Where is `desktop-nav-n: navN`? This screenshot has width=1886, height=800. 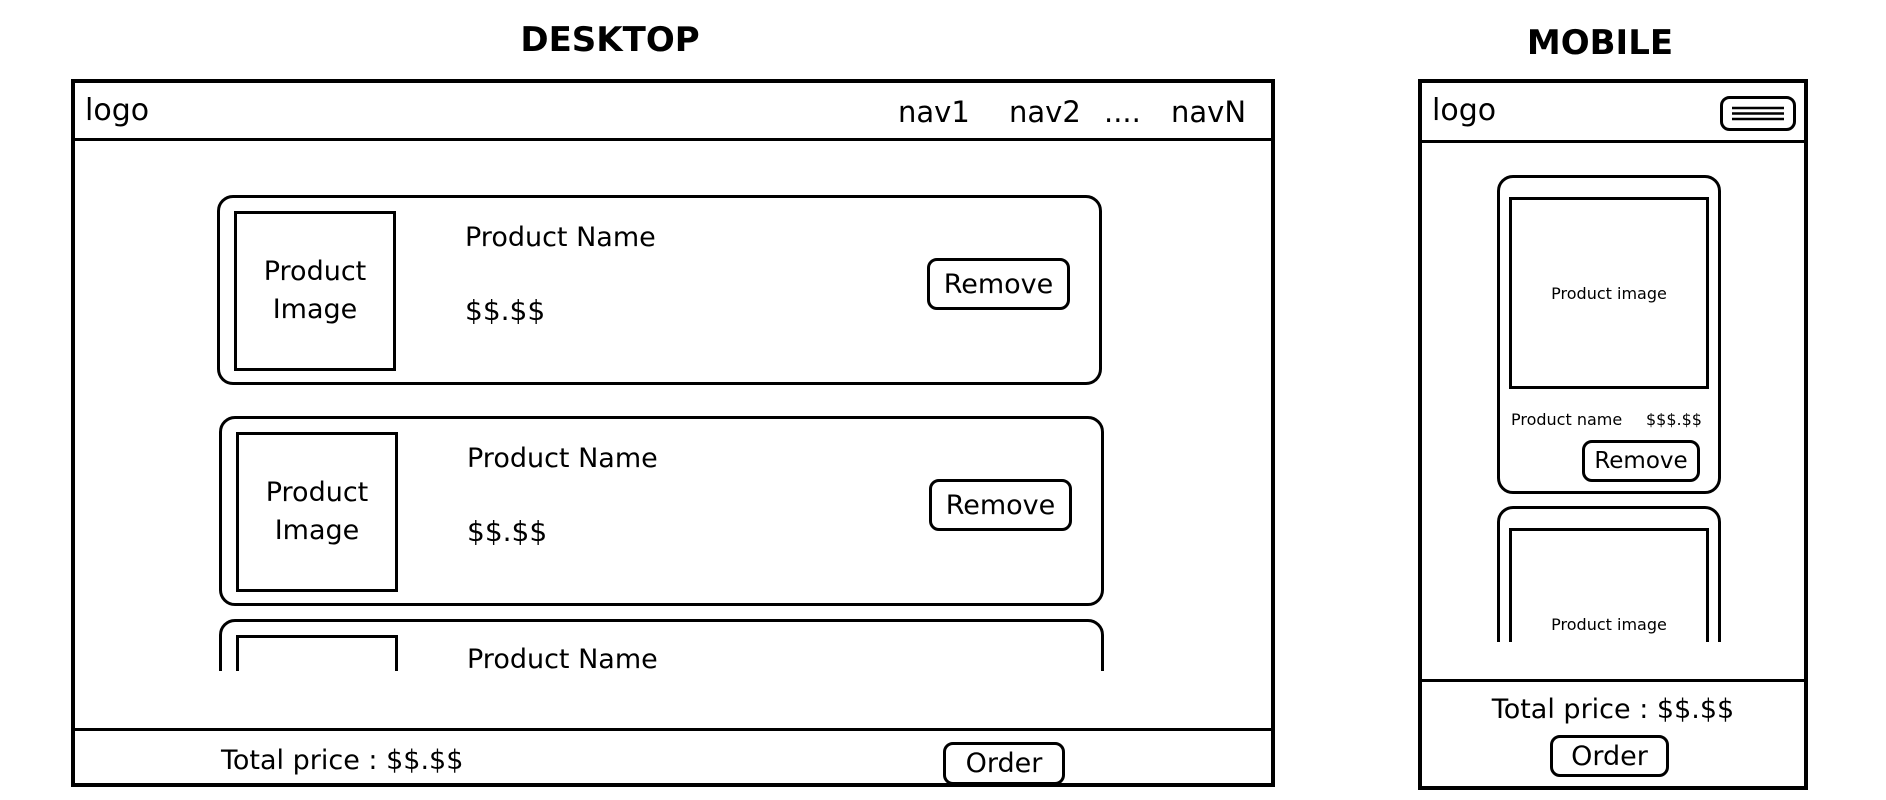 desktop-nav-n: navN is located at coordinates (1208, 112).